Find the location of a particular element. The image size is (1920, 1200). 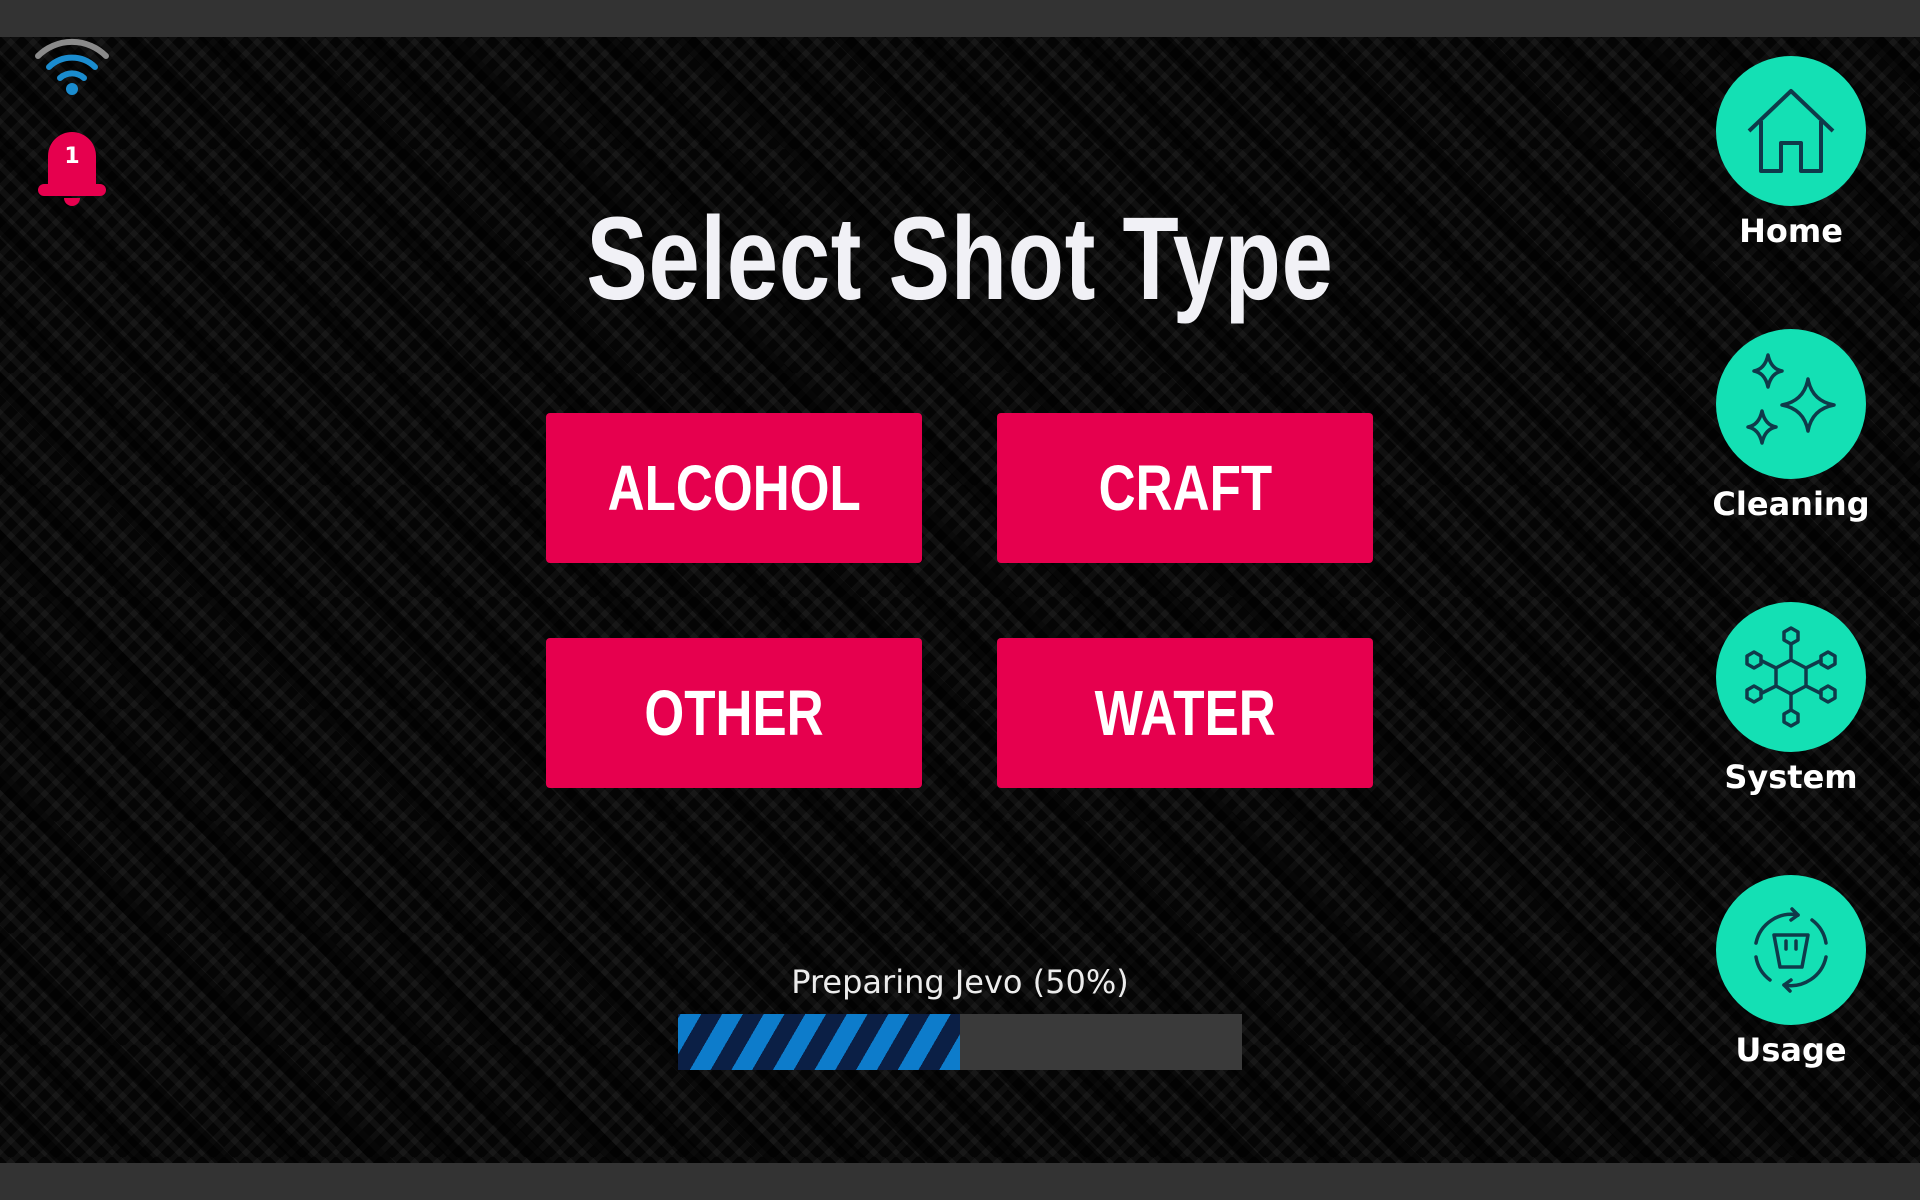

nav-home-circle is located at coordinates (1791, 131).